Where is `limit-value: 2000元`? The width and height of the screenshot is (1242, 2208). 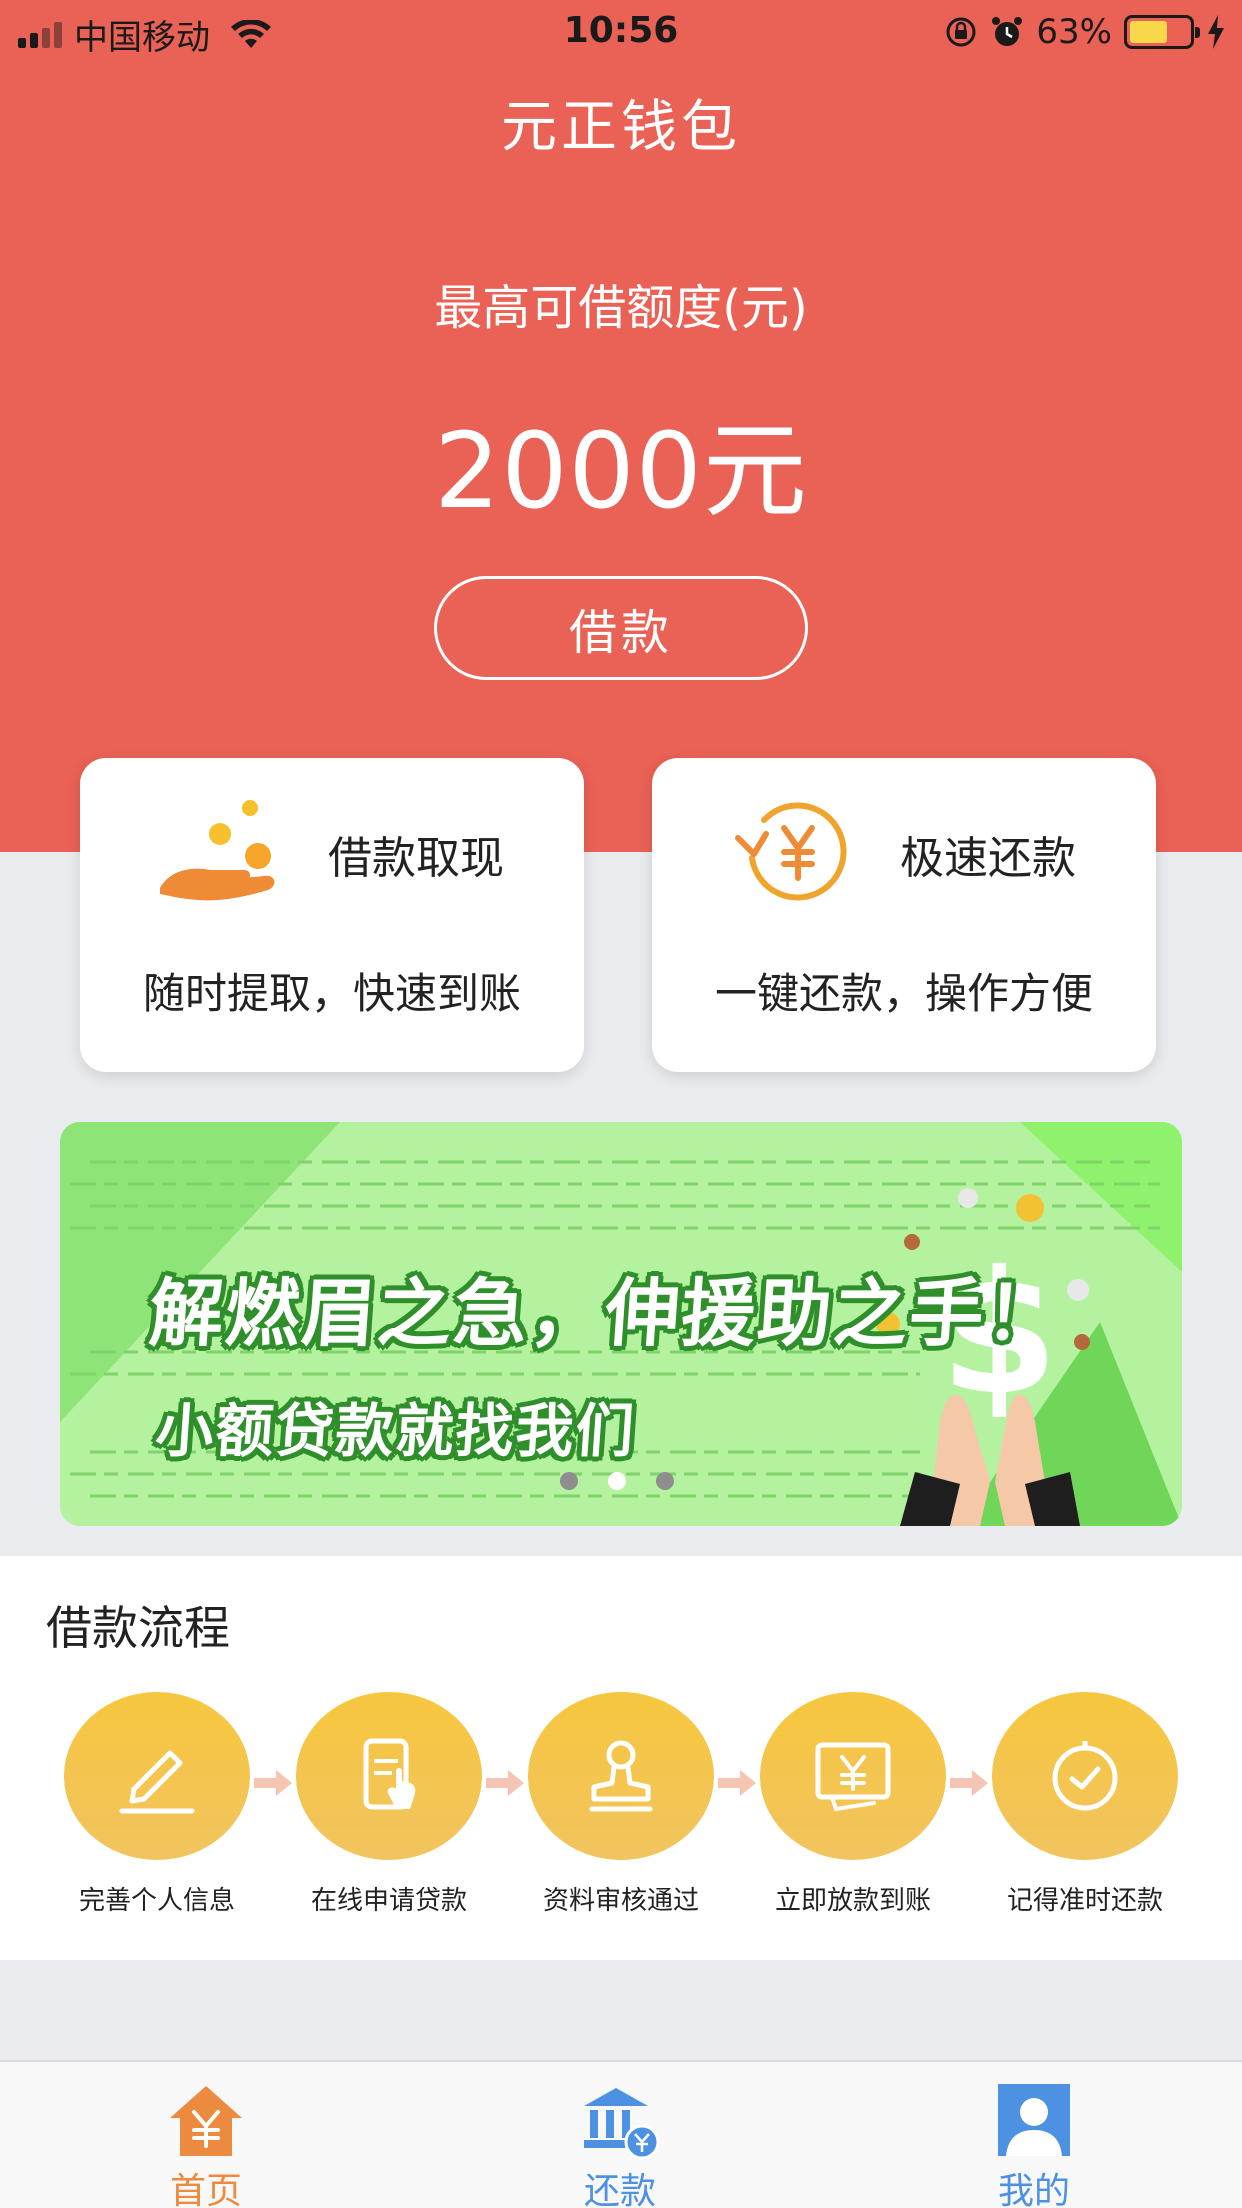 limit-value: 2000元 is located at coordinates (621, 471).